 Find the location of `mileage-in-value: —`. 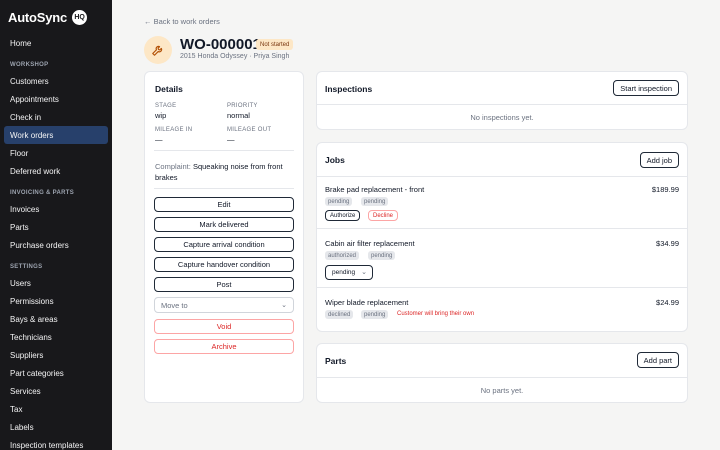

mileage-in-value: — is located at coordinates (159, 139).